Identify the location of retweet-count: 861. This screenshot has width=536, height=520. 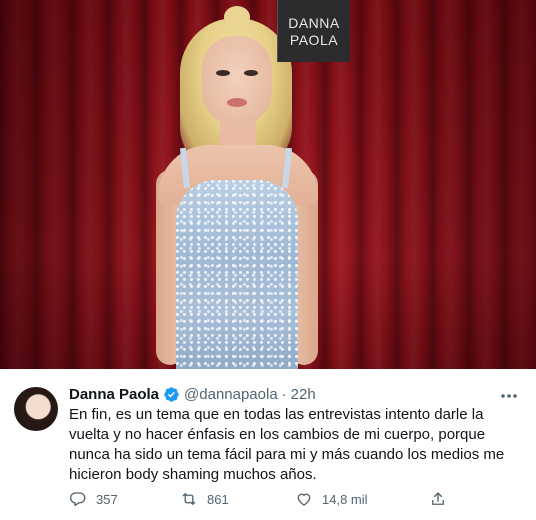
(218, 499).